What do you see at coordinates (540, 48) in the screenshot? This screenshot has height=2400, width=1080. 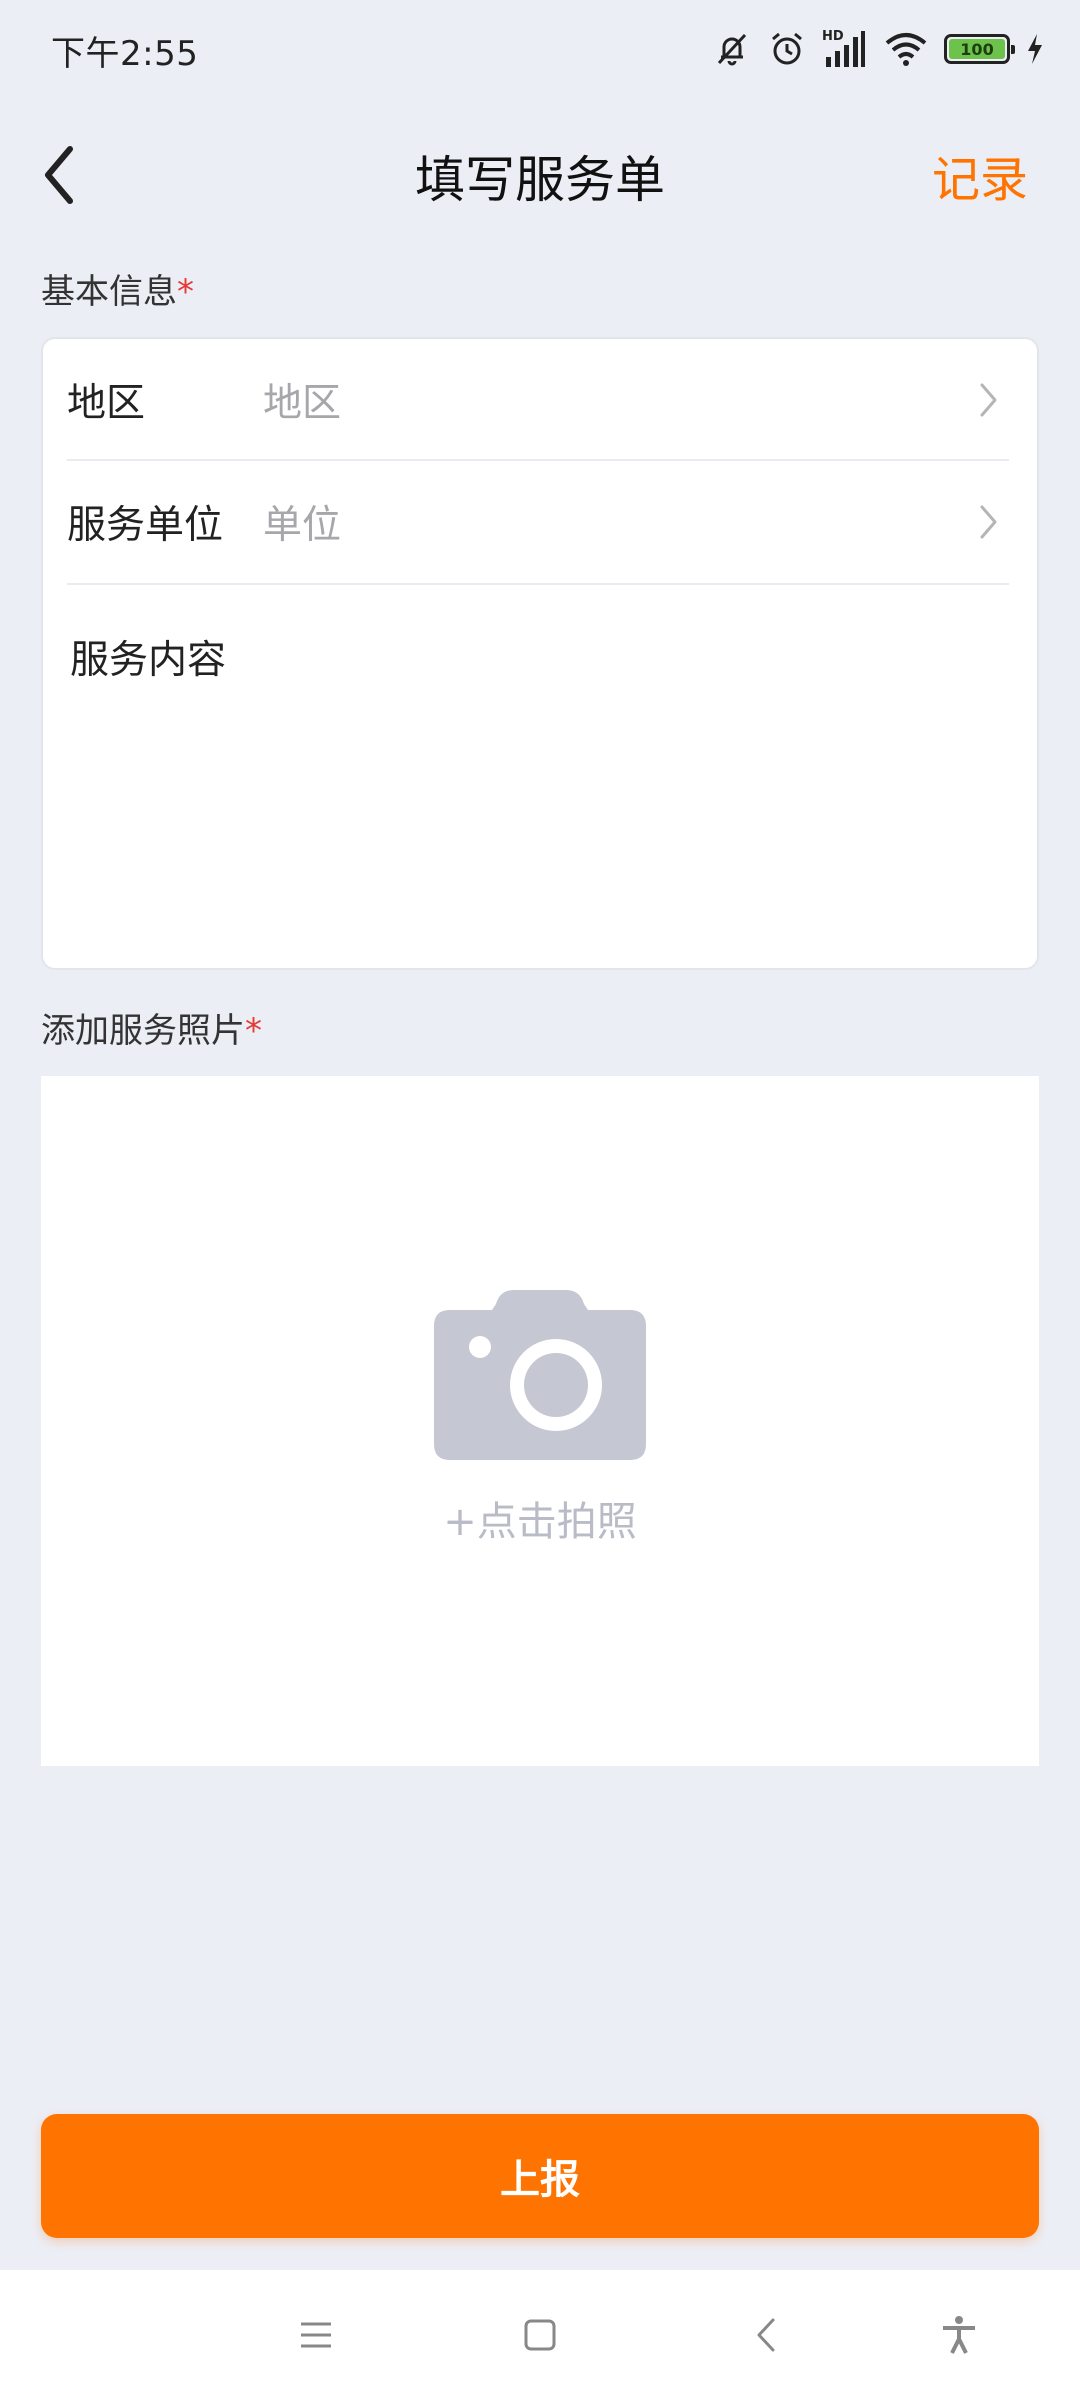 I see `status-bar: 下午2:55 HD 100` at bounding box center [540, 48].